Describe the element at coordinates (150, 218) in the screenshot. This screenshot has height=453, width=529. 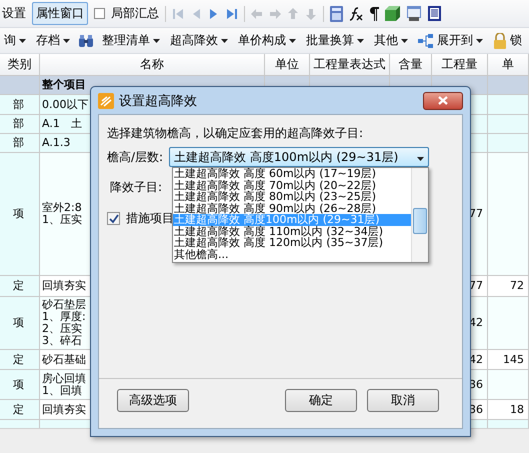
I see `checkbox-label: 措施项目` at that location.